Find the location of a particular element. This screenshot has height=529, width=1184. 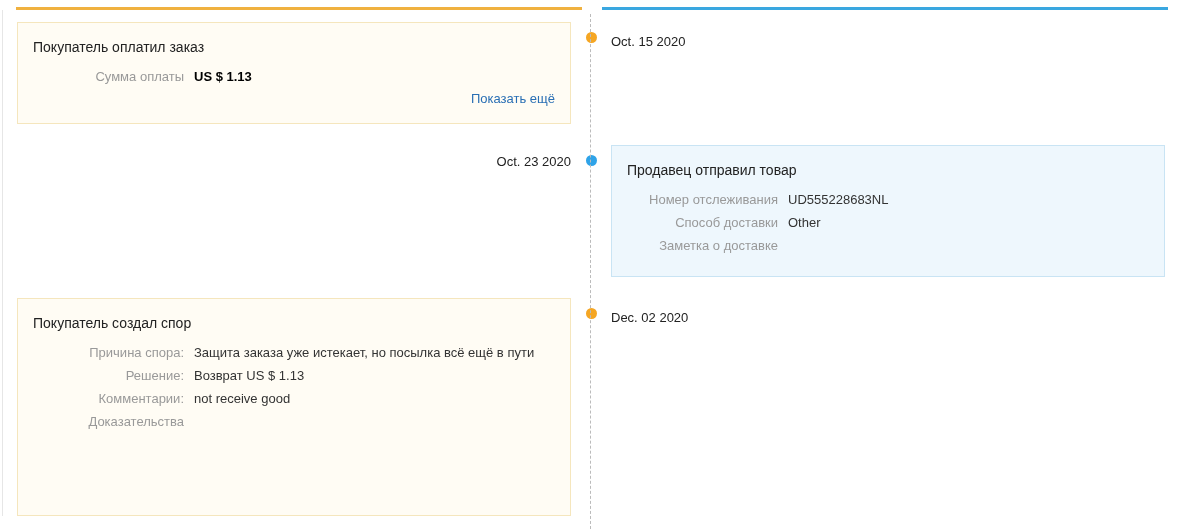

event-date: Oct. 23 2020 is located at coordinates (533, 162).